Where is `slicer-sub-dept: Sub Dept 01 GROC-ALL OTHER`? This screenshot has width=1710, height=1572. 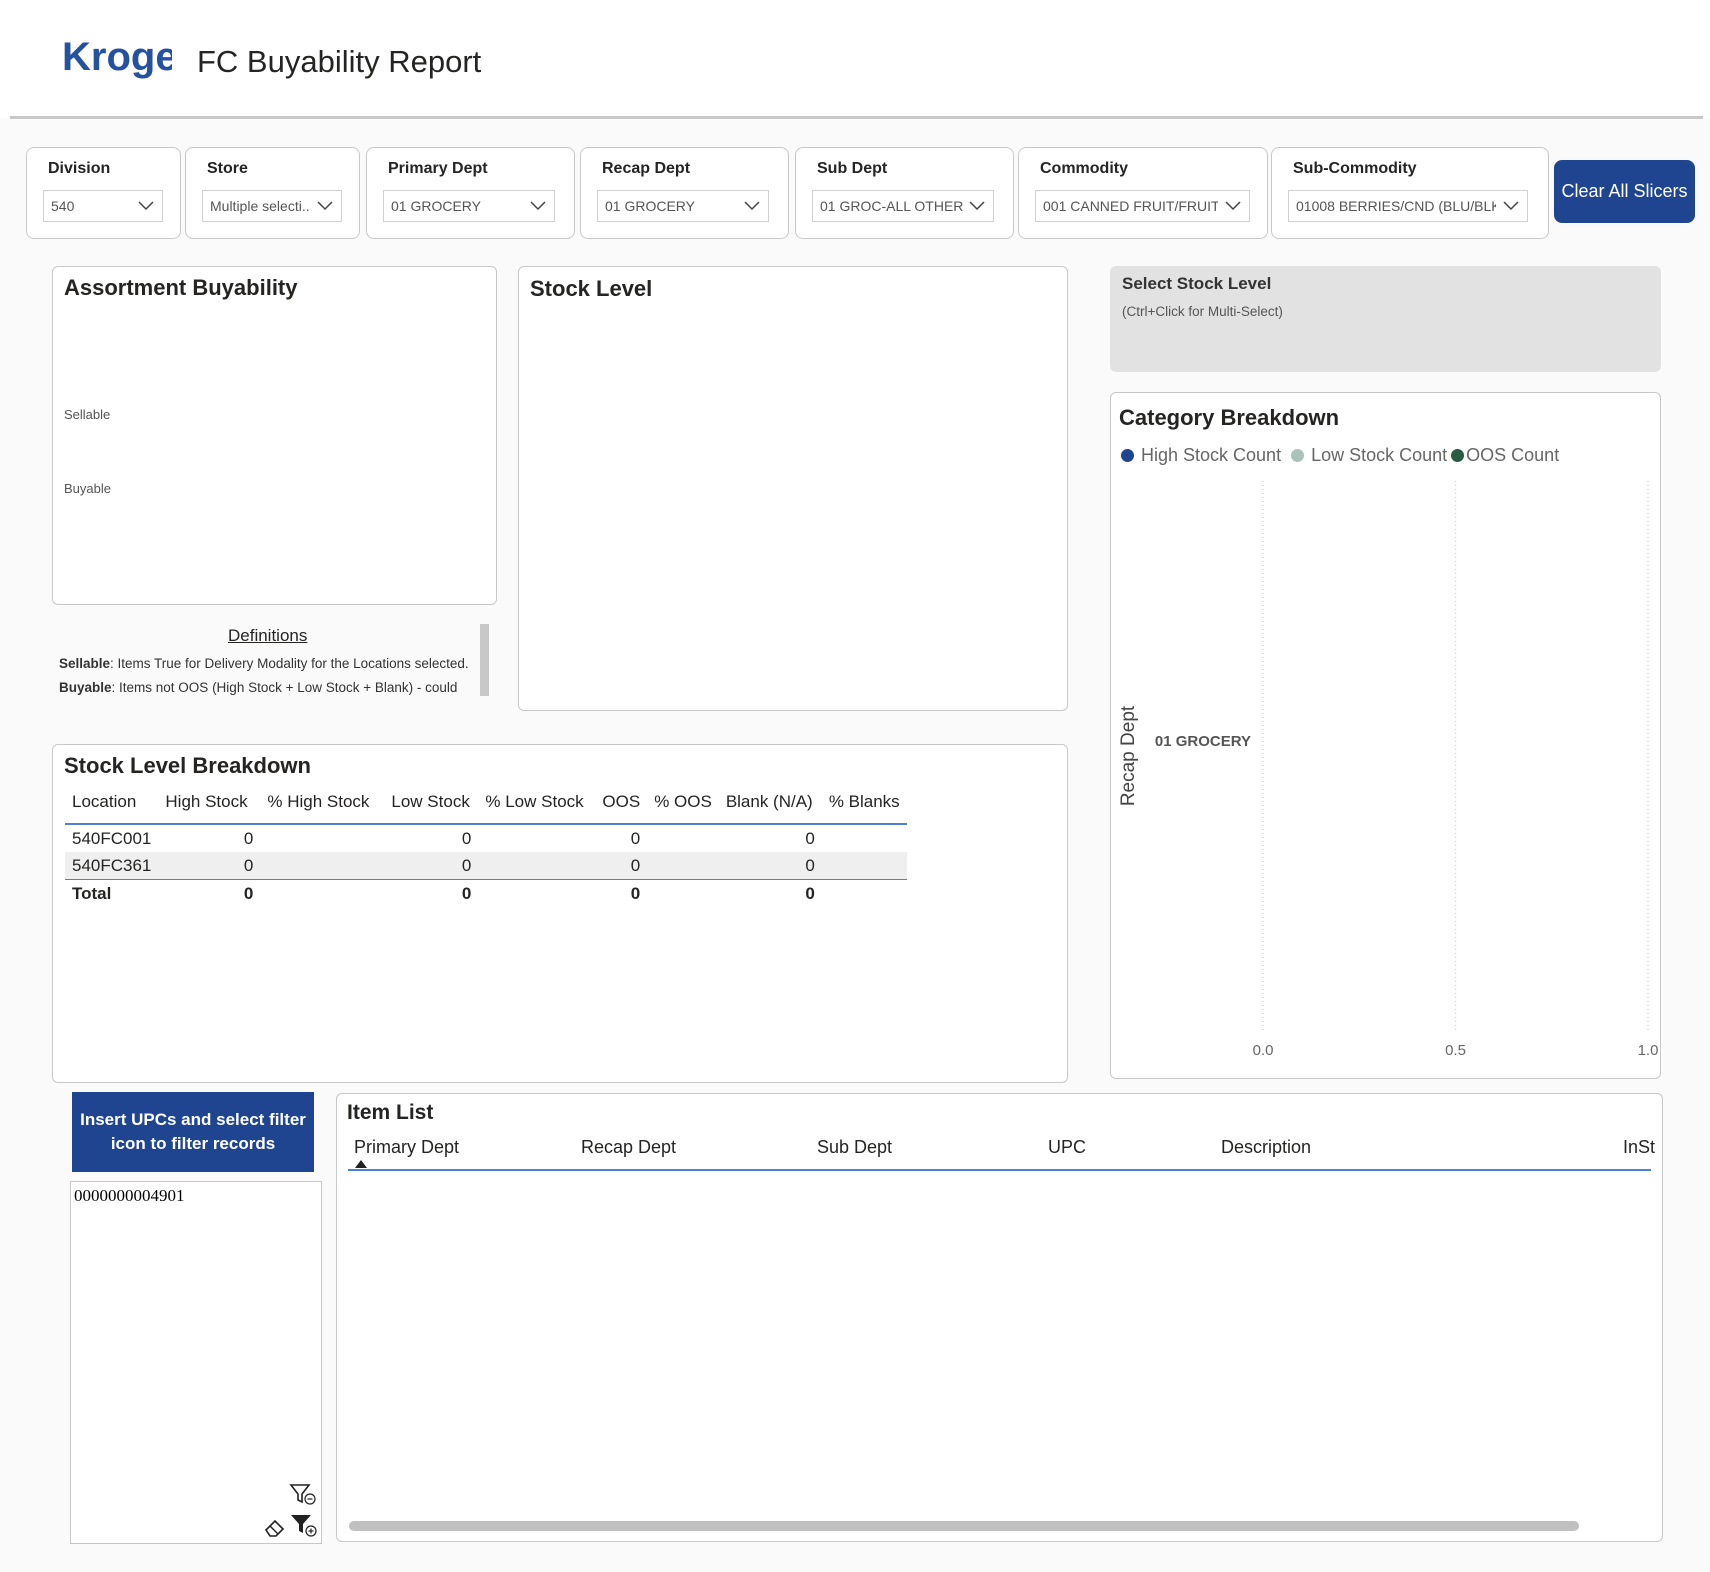 slicer-sub-dept: Sub Dept 01 GROC-ALL OTHER is located at coordinates (904, 193).